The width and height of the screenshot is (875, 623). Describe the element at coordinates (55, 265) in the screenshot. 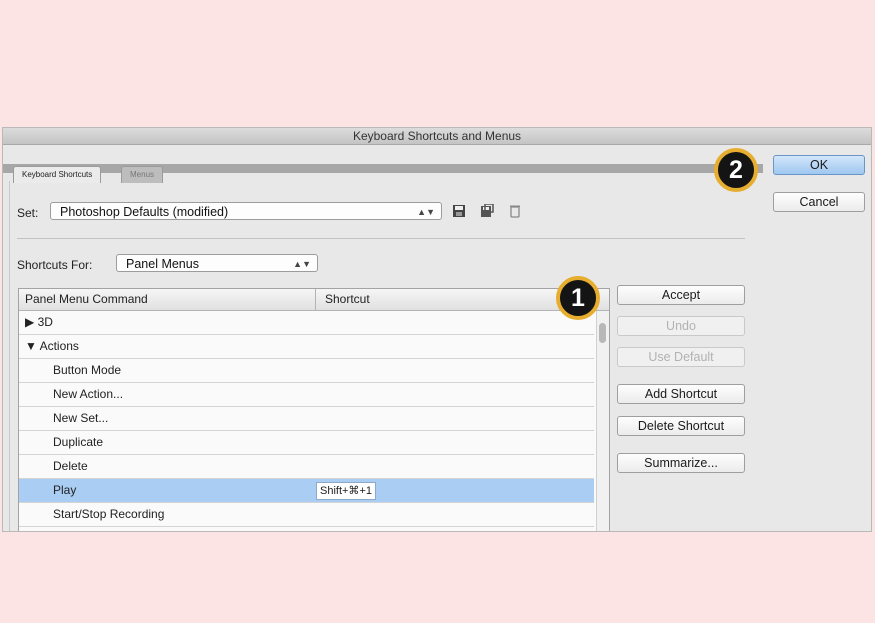

I see `shortcuts-for-label: Shortcuts For:` at that location.